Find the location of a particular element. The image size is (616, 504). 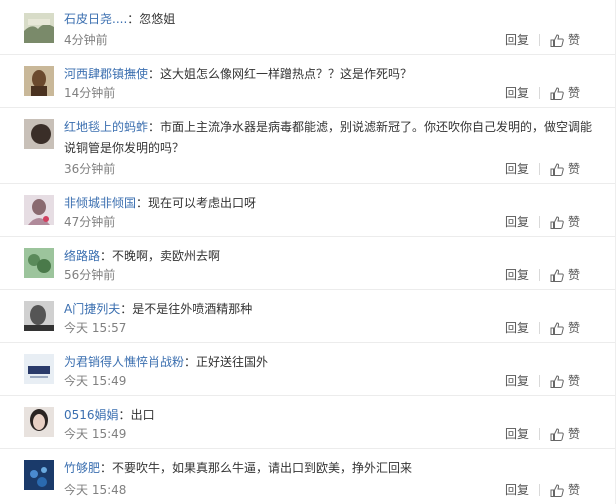

comment-text: 为君销得人憔悴肖战粉：正好送往国外 is located at coordinates (166, 362).